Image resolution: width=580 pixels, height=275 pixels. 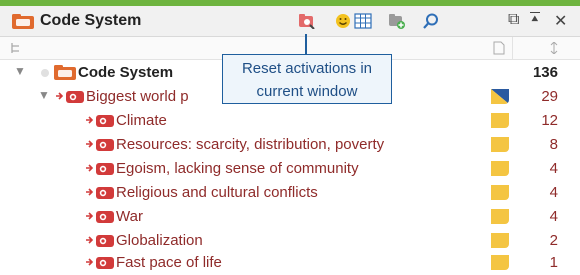 I want to click on reset-activations-tooltip: Reset activations in current window, so click(x=307, y=79).